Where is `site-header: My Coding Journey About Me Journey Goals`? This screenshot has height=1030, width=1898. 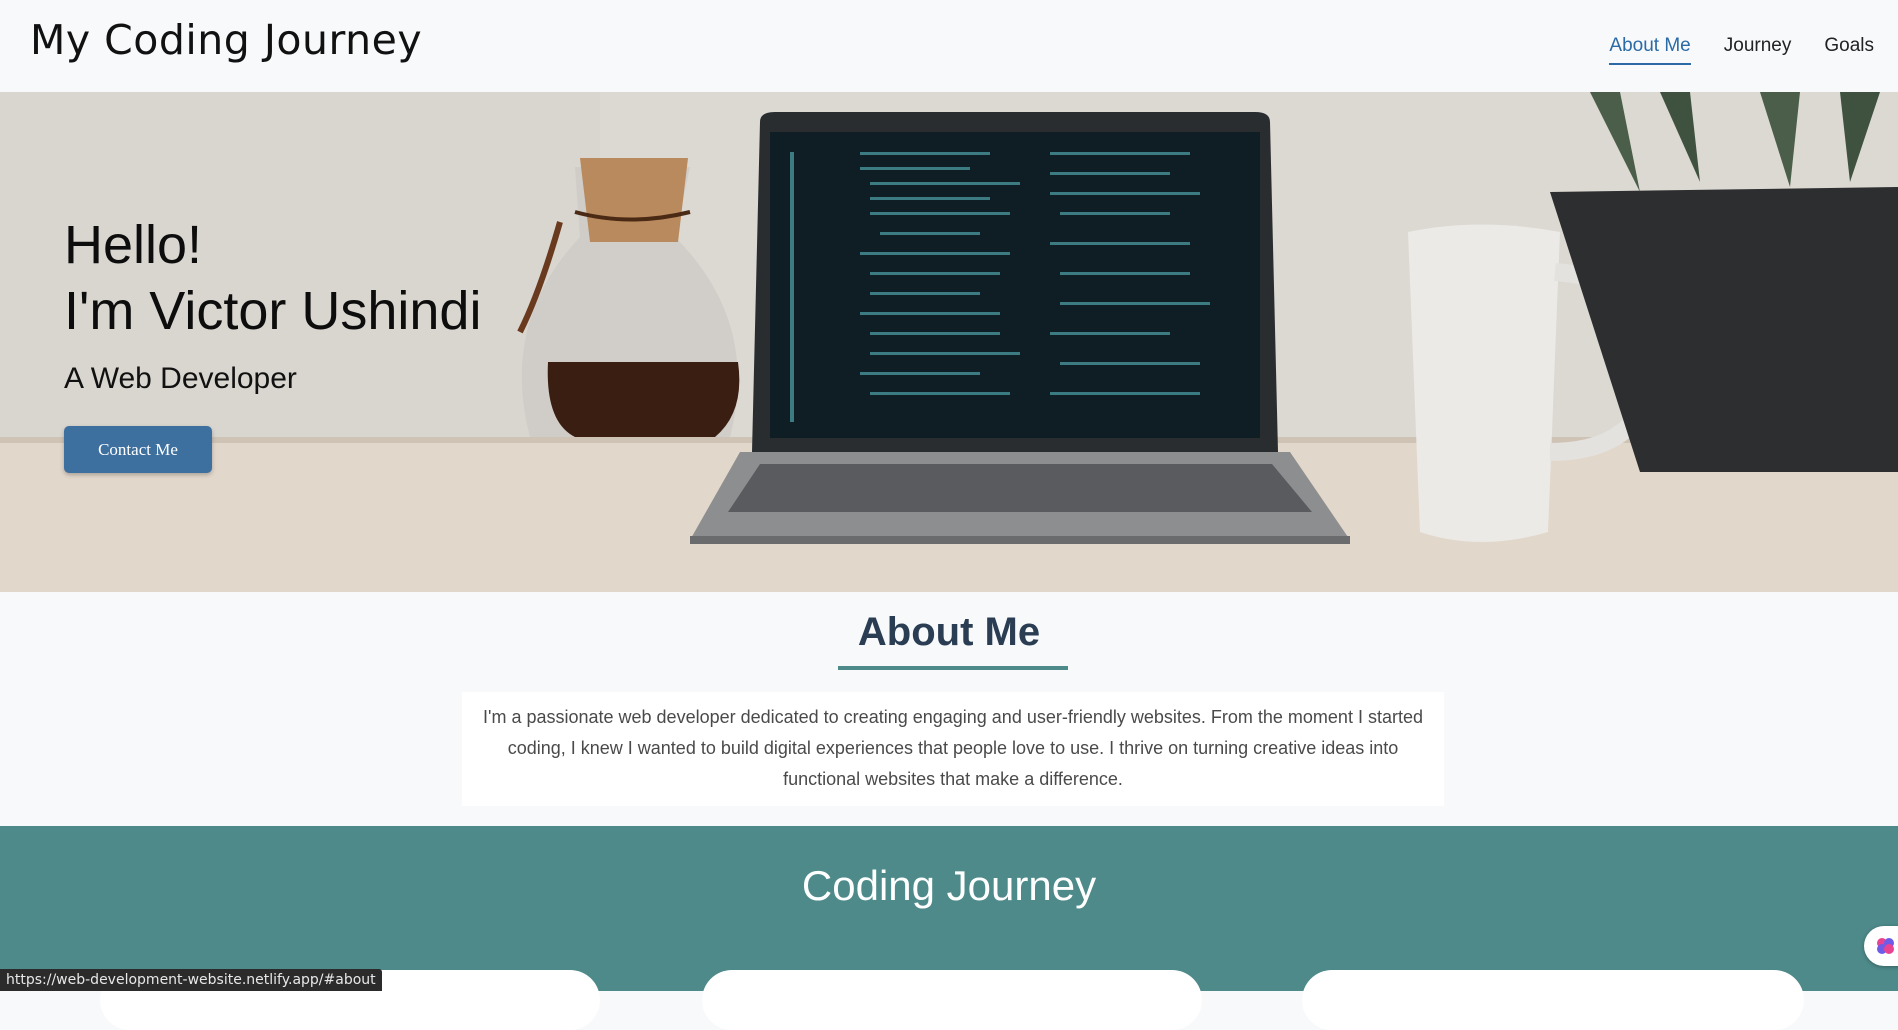
site-header: My Coding Journey About Me Journey Goals is located at coordinates (949, 46).